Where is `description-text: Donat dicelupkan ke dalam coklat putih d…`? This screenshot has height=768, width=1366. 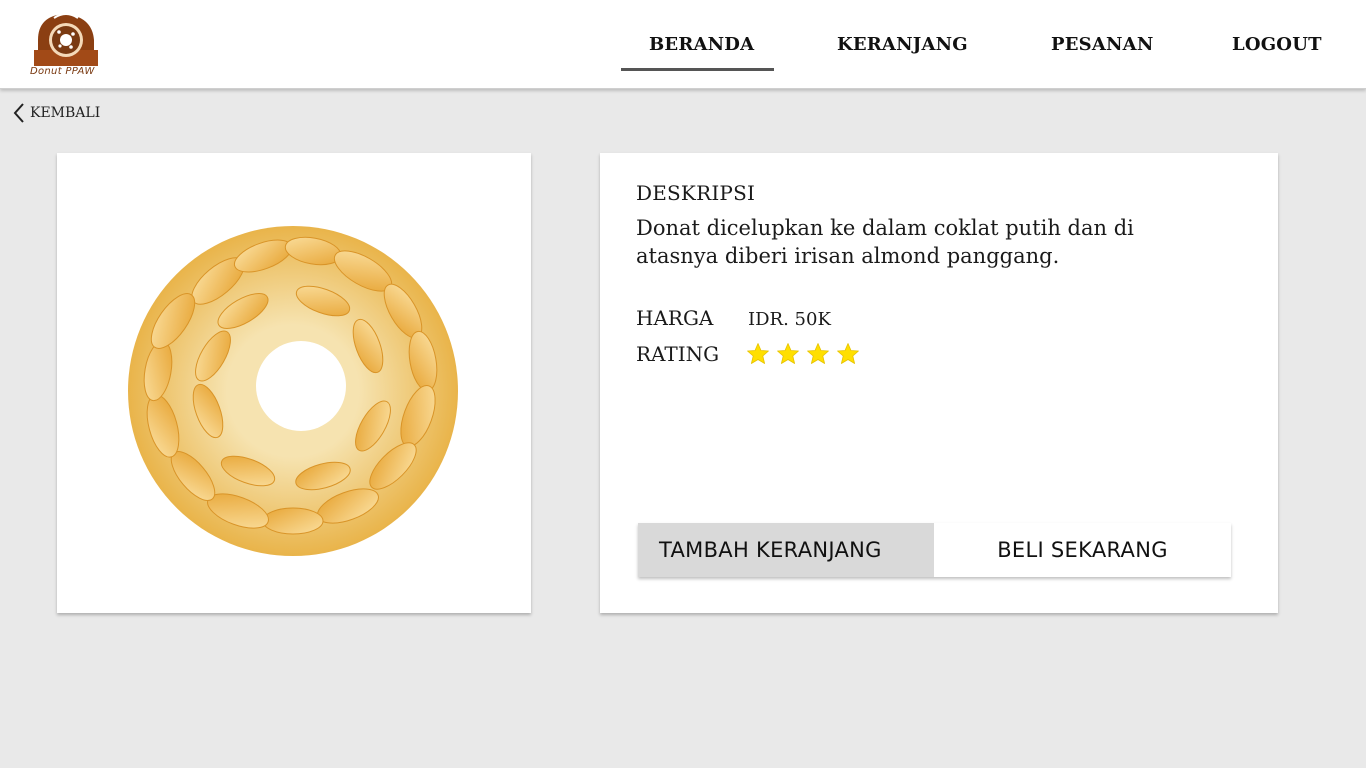 description-text: Donat dicelupkan ke dalam coklat putih d… is located at coordinates (885, 242).